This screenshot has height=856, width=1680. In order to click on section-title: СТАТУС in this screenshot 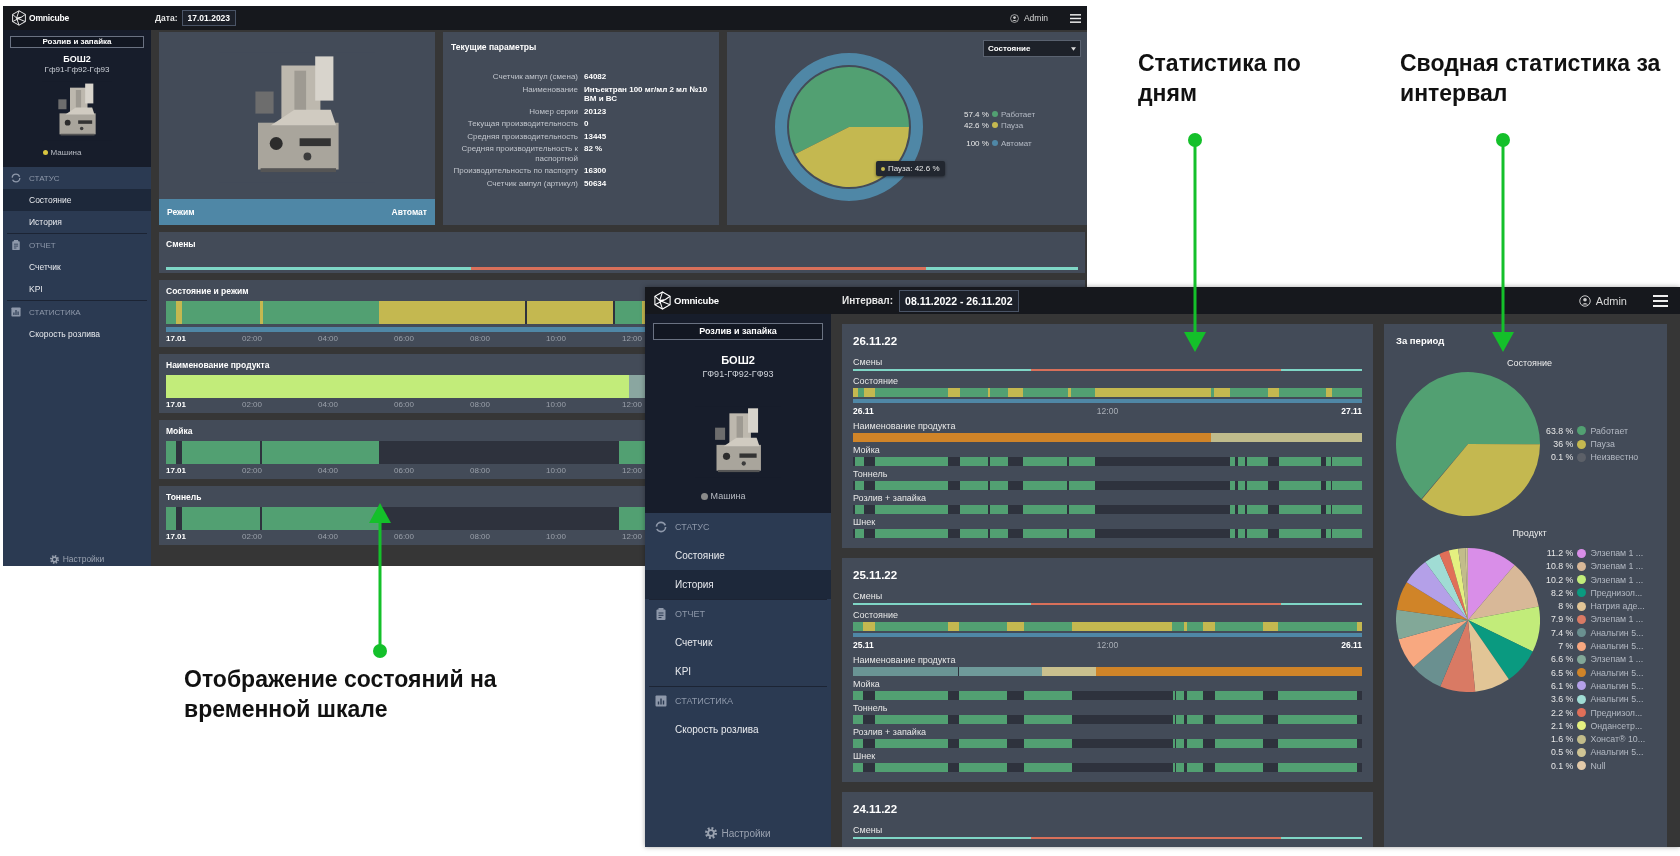, I will do `click(692, 527)`.